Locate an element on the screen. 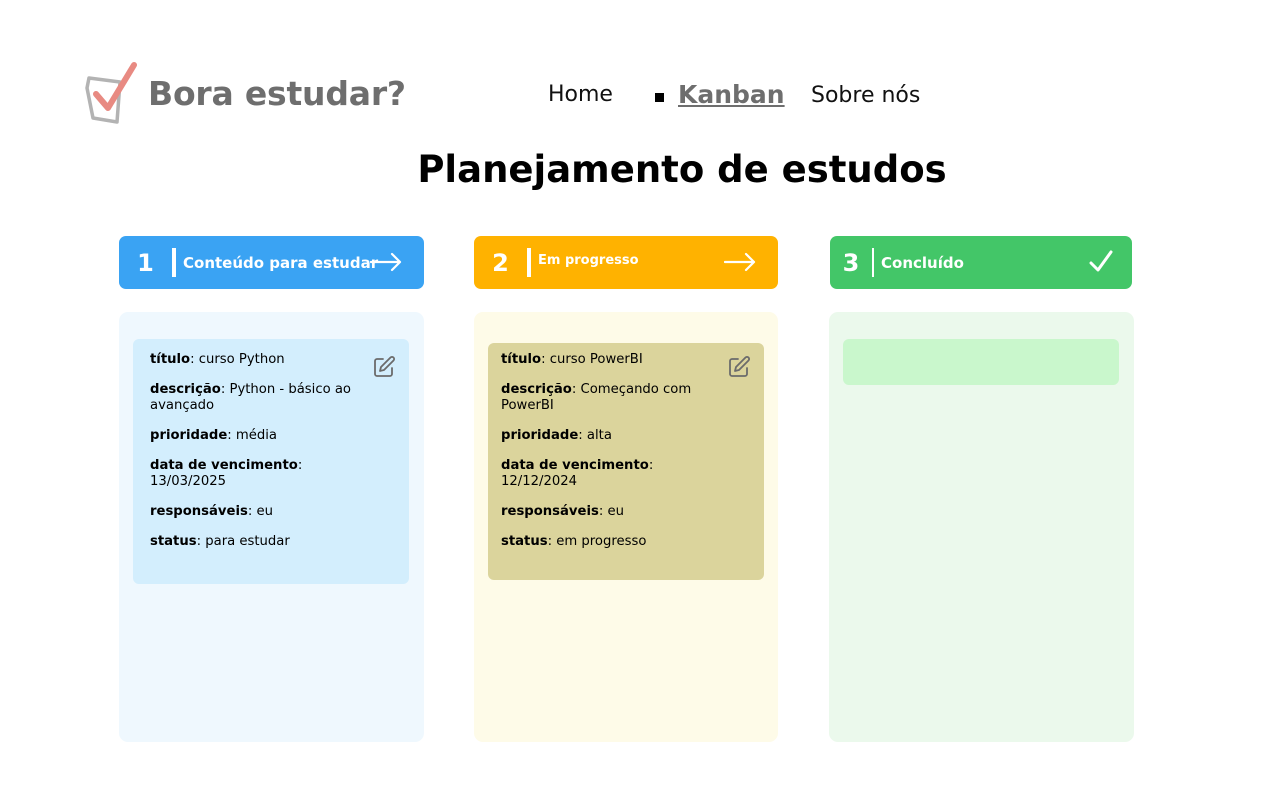 Image resolution: width=1280 pixels, height=800 pixels. column-header-done: 3 Concluído is located at coordinates (981, 262).